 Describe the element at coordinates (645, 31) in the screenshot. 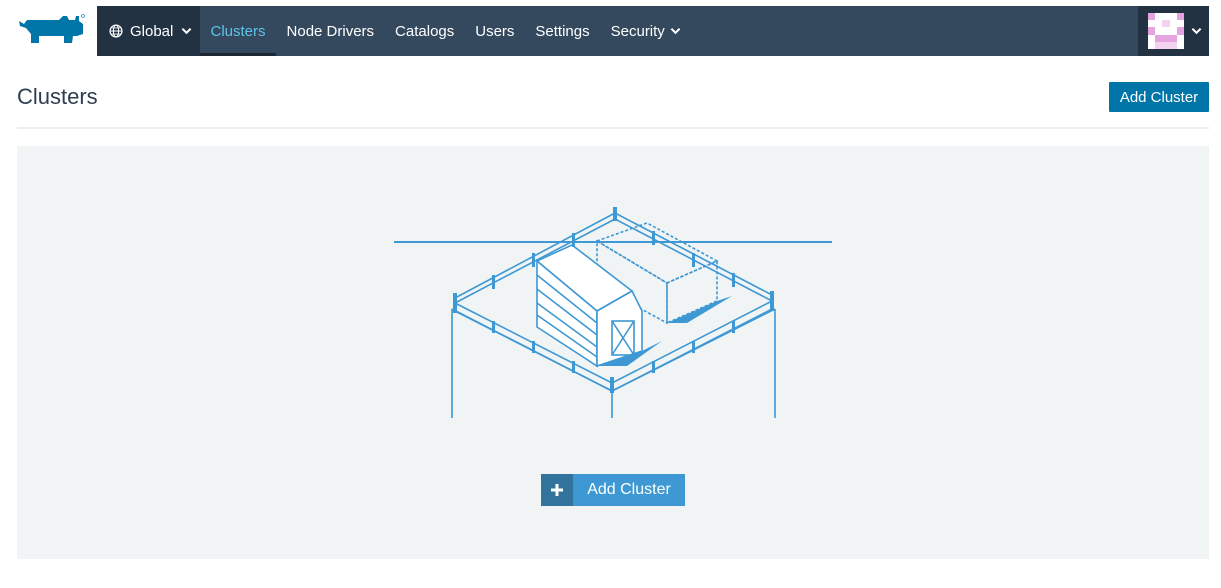

I see `nav-security: Security` at that location.